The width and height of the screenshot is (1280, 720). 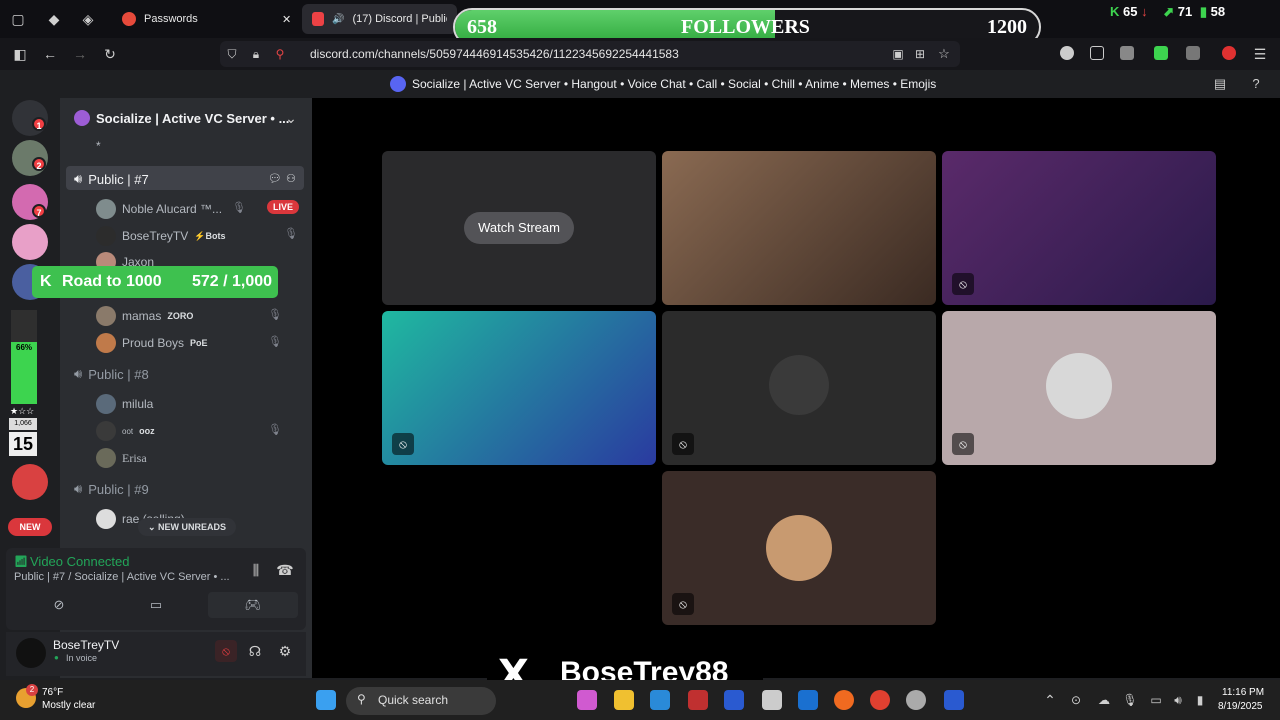 What do you see at coordinates (880, 700) in the screenshot?
I see `chrome-icon` at bounding box center [880, 700].